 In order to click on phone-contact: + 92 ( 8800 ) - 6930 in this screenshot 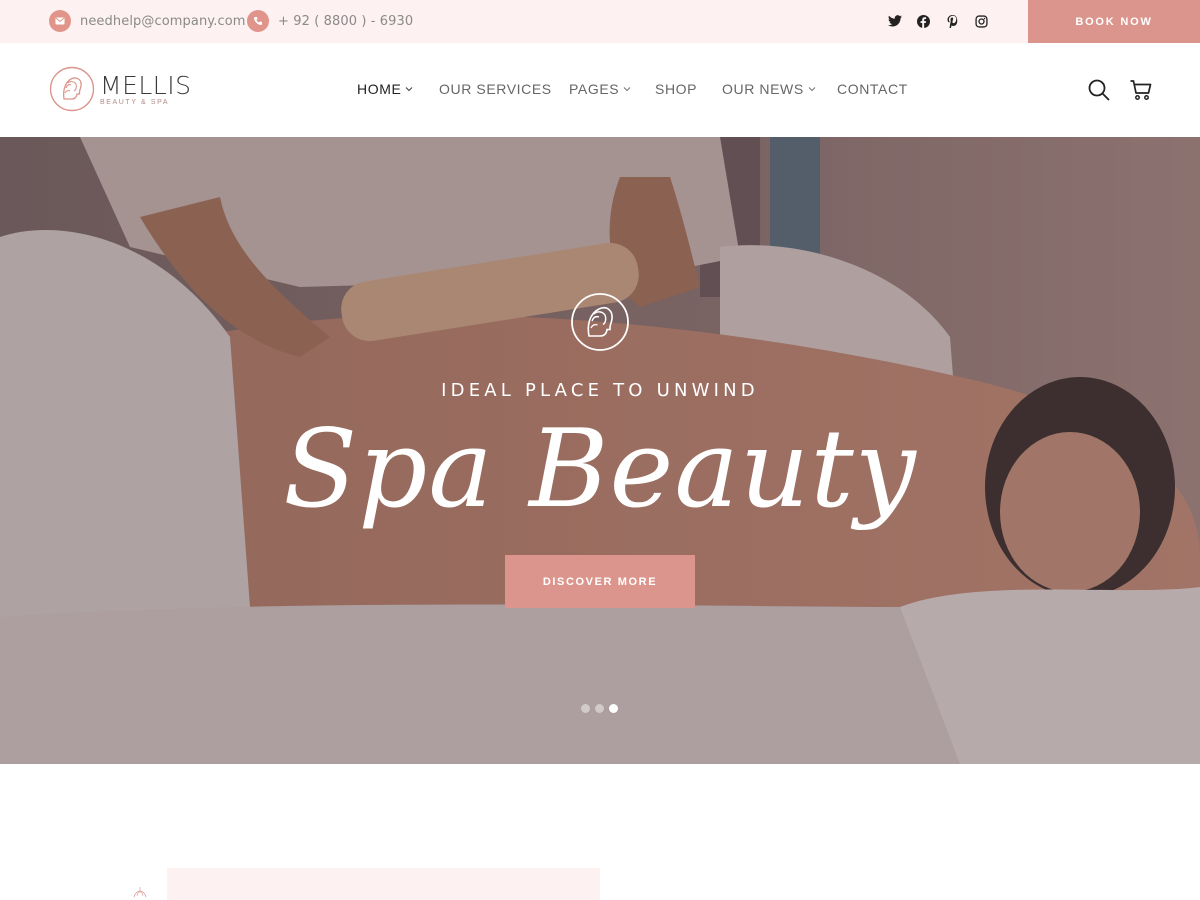, I will do `click(330, 21)`.